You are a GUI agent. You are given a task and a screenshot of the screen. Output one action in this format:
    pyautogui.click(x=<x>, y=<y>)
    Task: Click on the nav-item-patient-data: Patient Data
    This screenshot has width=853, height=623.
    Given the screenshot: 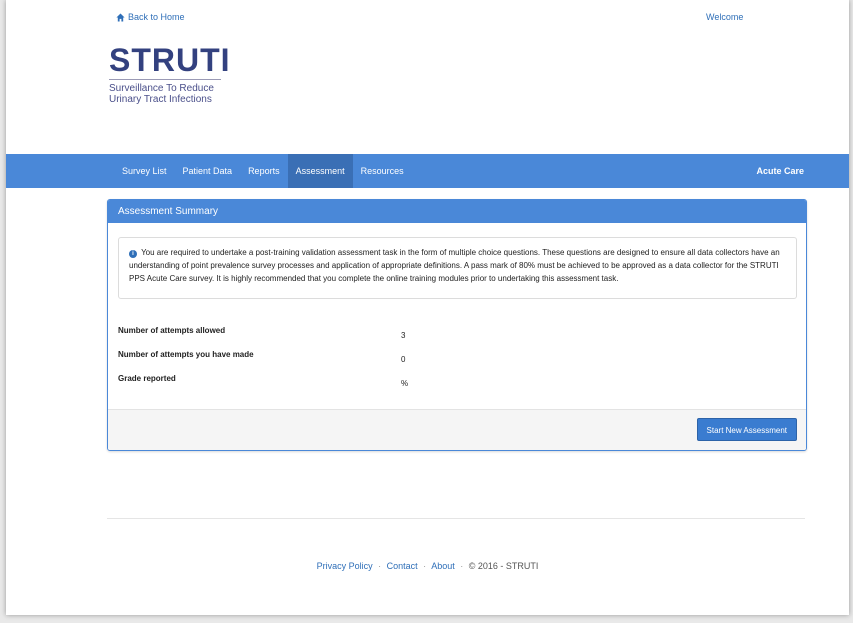 What is the action you would take?
    pyautogui.click(x=208, y=171)
    